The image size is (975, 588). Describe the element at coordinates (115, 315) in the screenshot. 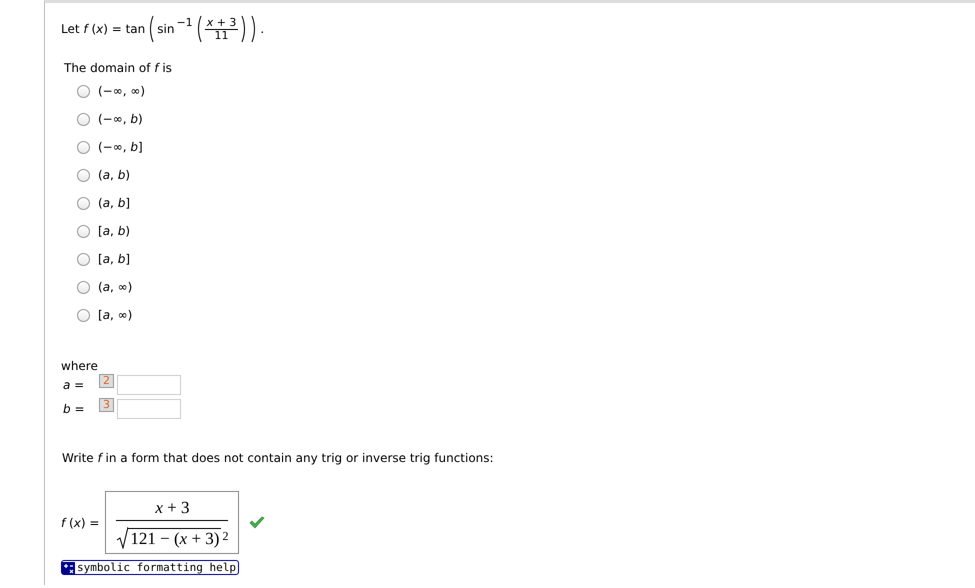

I see `option-label: [a, ∞)` at that location.